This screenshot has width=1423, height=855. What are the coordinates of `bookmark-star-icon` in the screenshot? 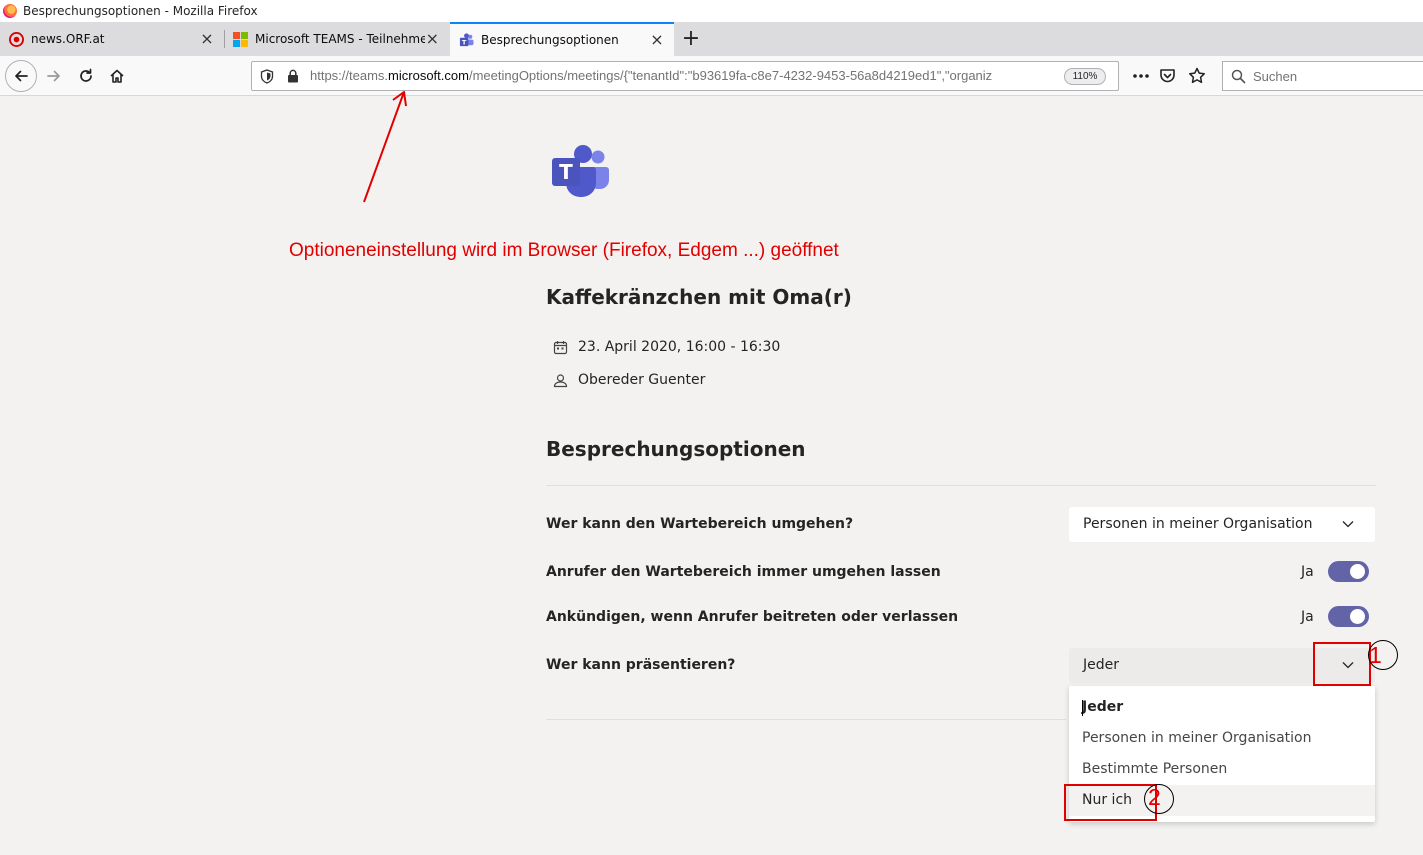 It's located at (1197, 75).